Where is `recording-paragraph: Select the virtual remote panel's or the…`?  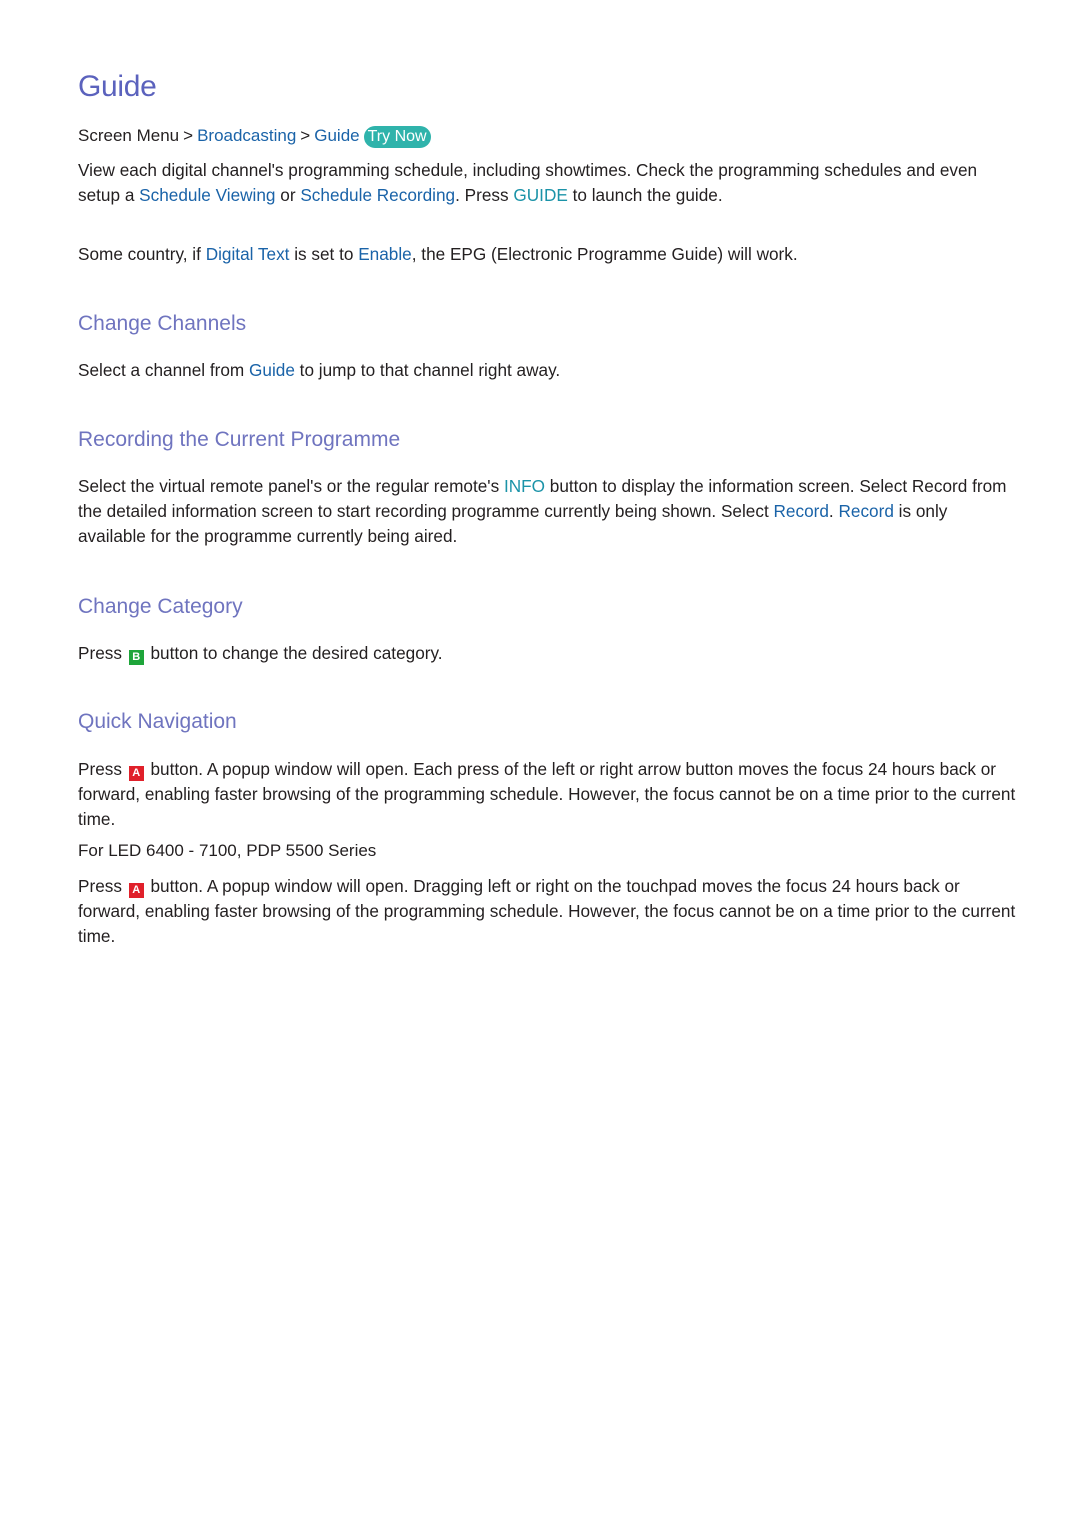
recording-paragraph: Select the virtual remote panel's or the… is located at coordinates (548, 511).